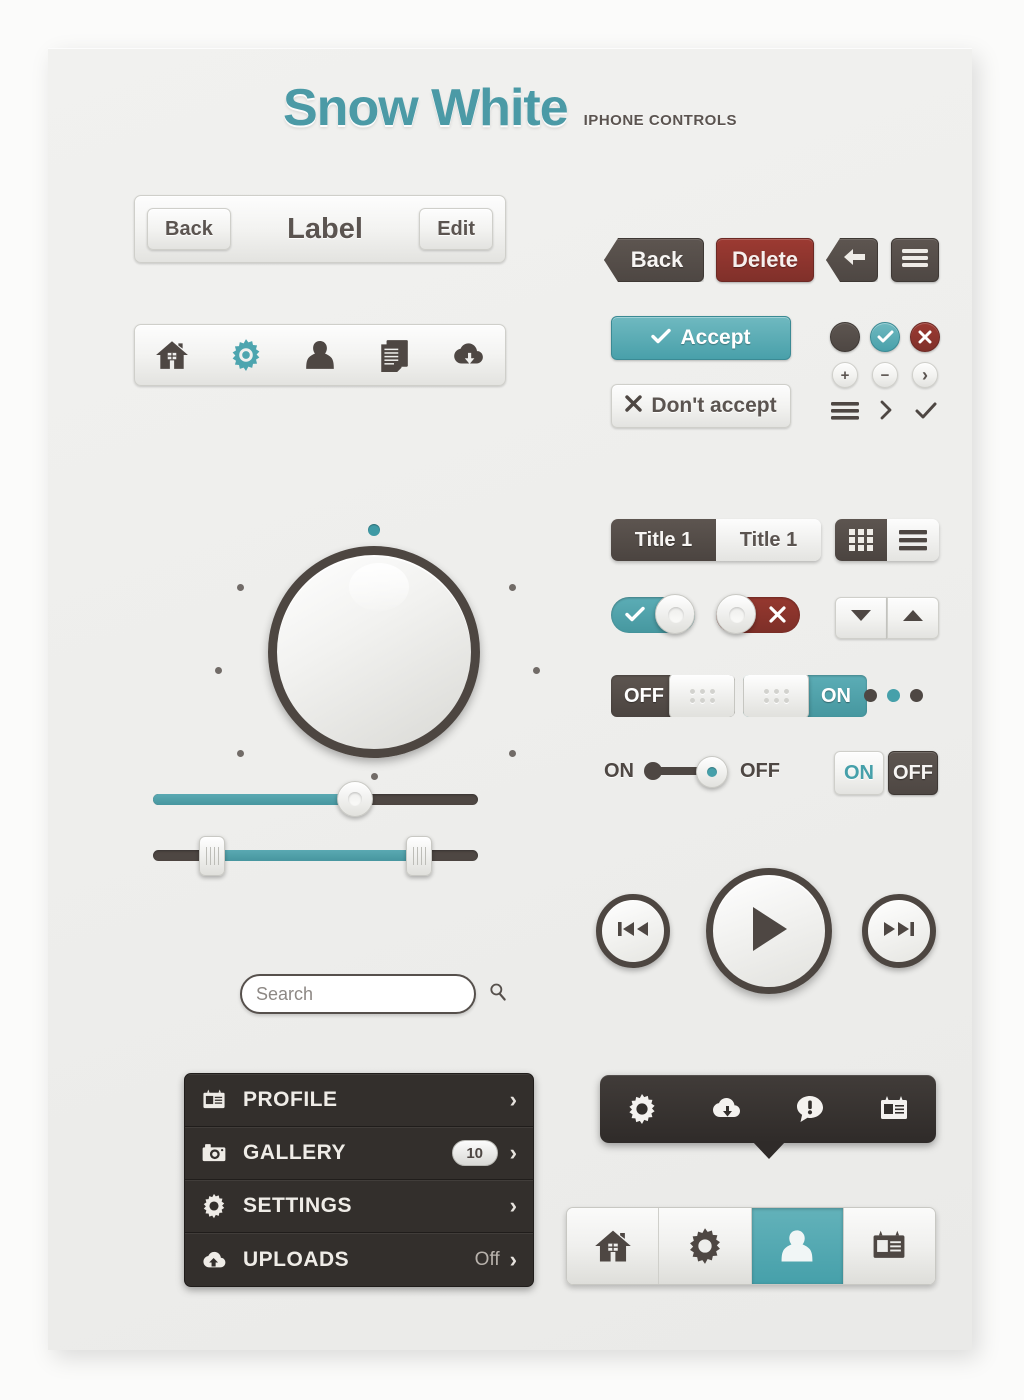 This screenshot has height=1400, width=1024. Describe the element at coordinates (925, 337) in the screenshot. I see `x-circle-icon` at that location.